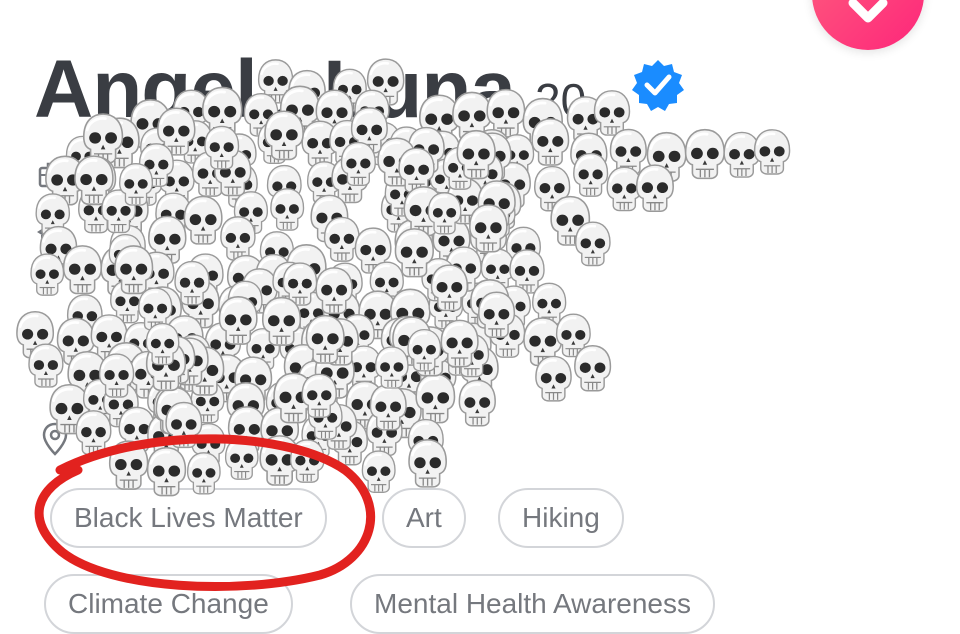 The width and height of the screenshot is (960, 634). What do you see at coordinates (53, 175) in the screenshot?
I see `briefcase-icon` at bounding box center [53, 175].